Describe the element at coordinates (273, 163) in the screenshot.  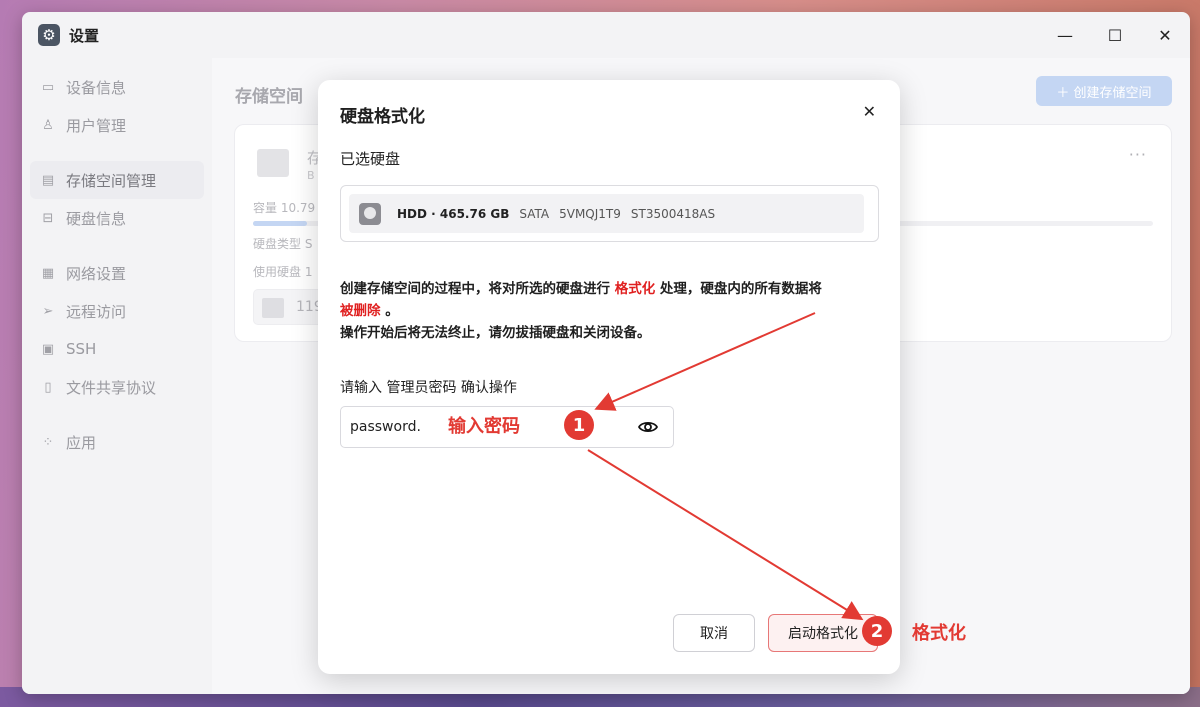
I see `storage-pool-icon` at that location.